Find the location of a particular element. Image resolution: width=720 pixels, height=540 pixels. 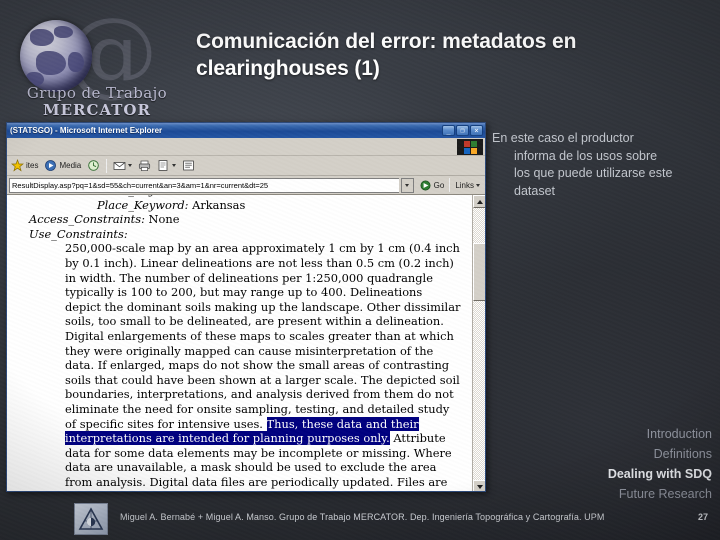

edit-button is located at coordinates (166, 165).